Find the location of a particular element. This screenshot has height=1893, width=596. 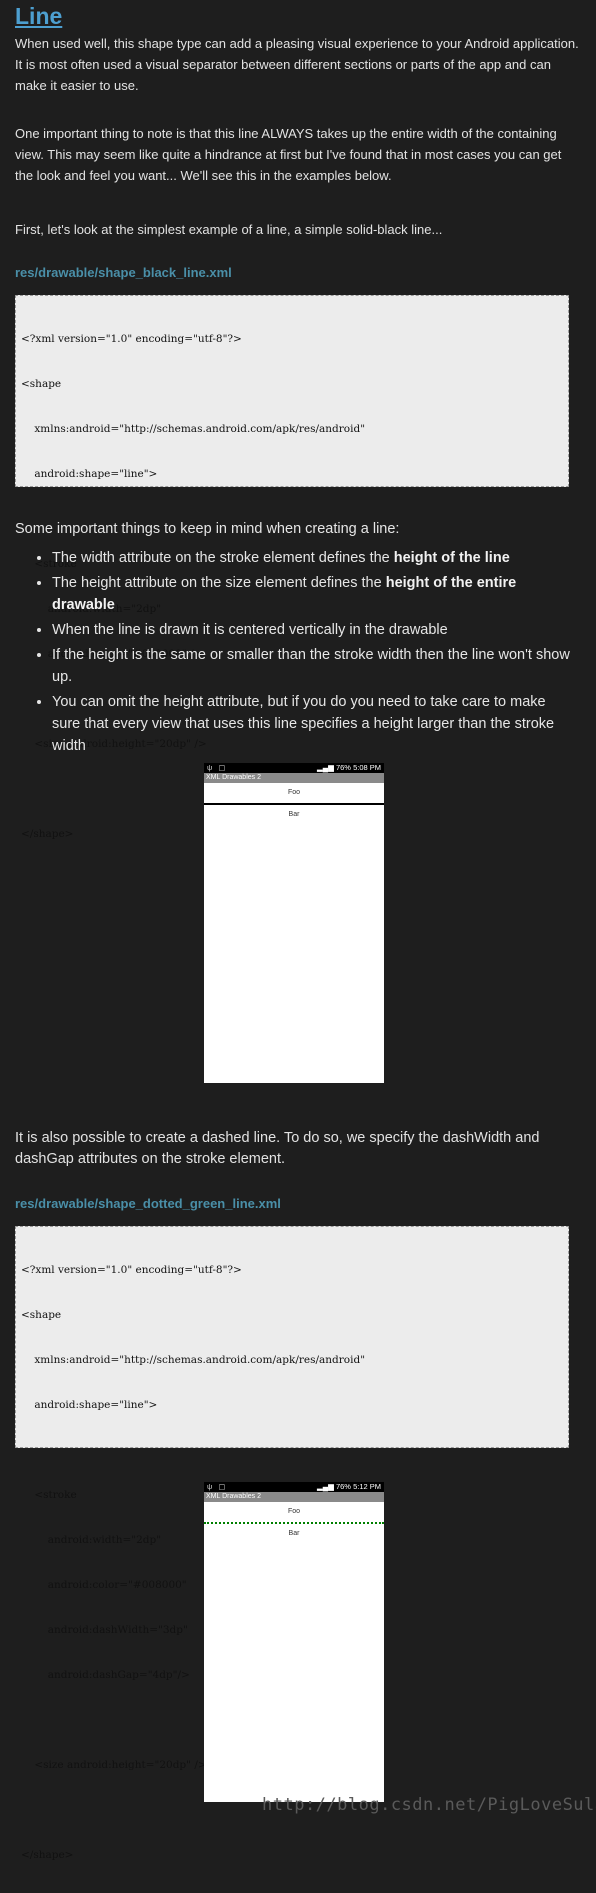

file-link-dotted-green-line: res/drawable/shape_dotted_green_line.xml is located at coordinates (148, 1203).